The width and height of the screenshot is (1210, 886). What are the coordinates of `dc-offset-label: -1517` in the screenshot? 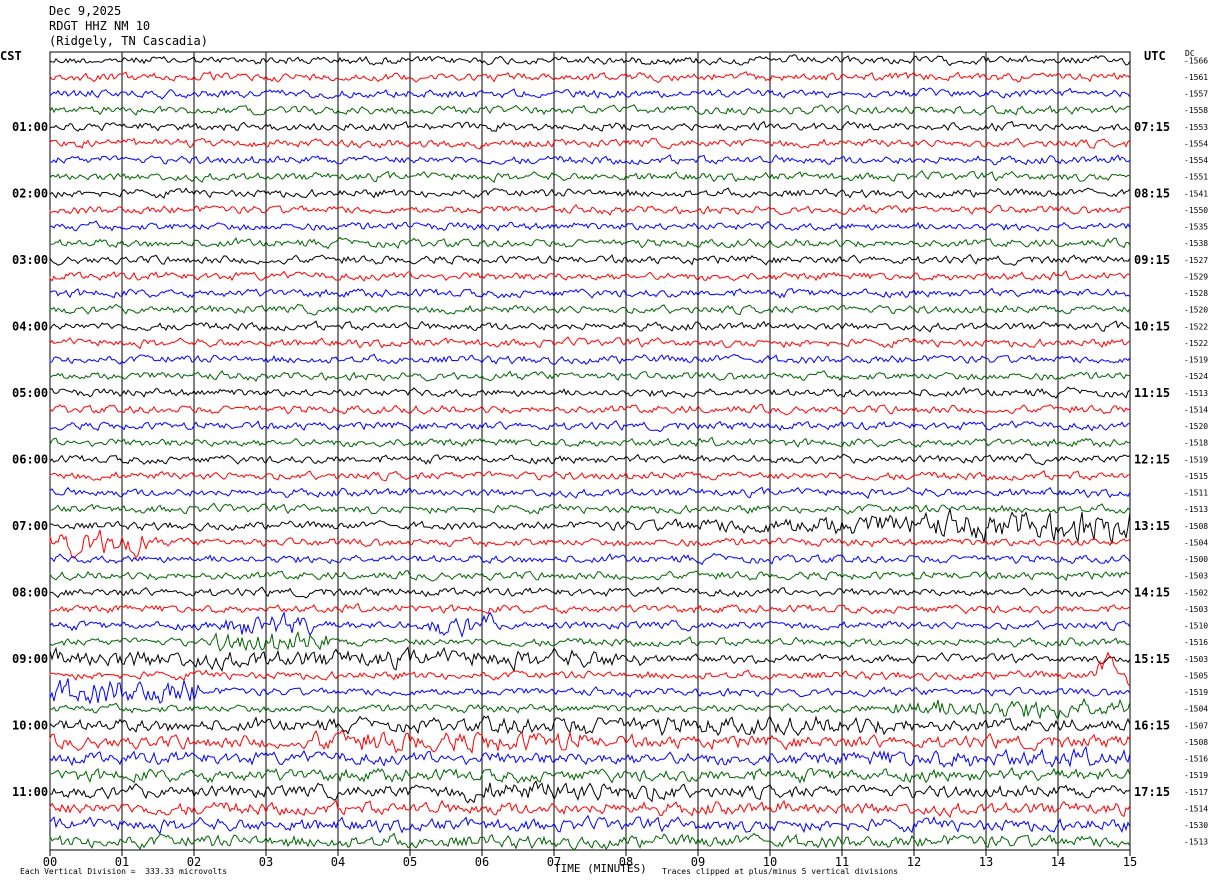 It's located at (1196, 792).